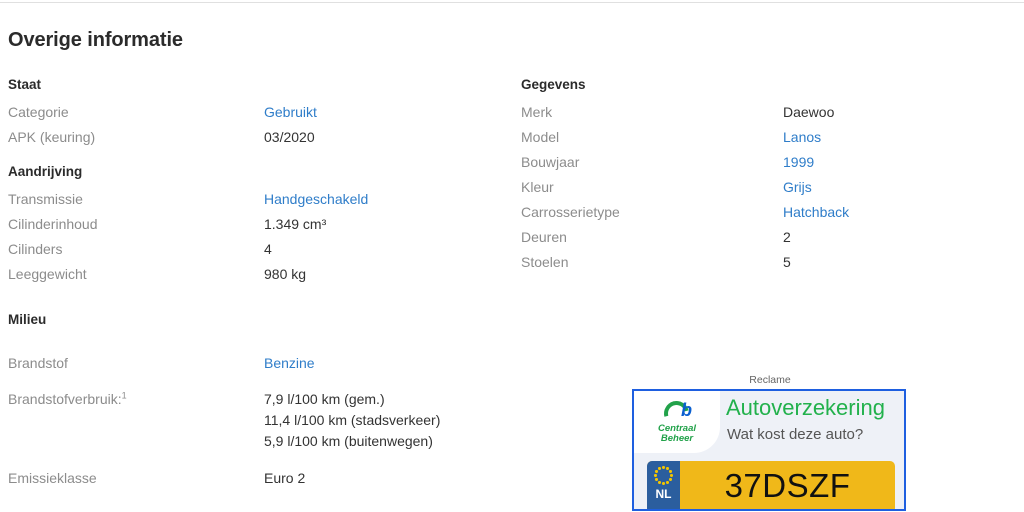 The height and width of the screenshot is (512, 1024). I want to click on section-title: Milieu, so click(27, 319).